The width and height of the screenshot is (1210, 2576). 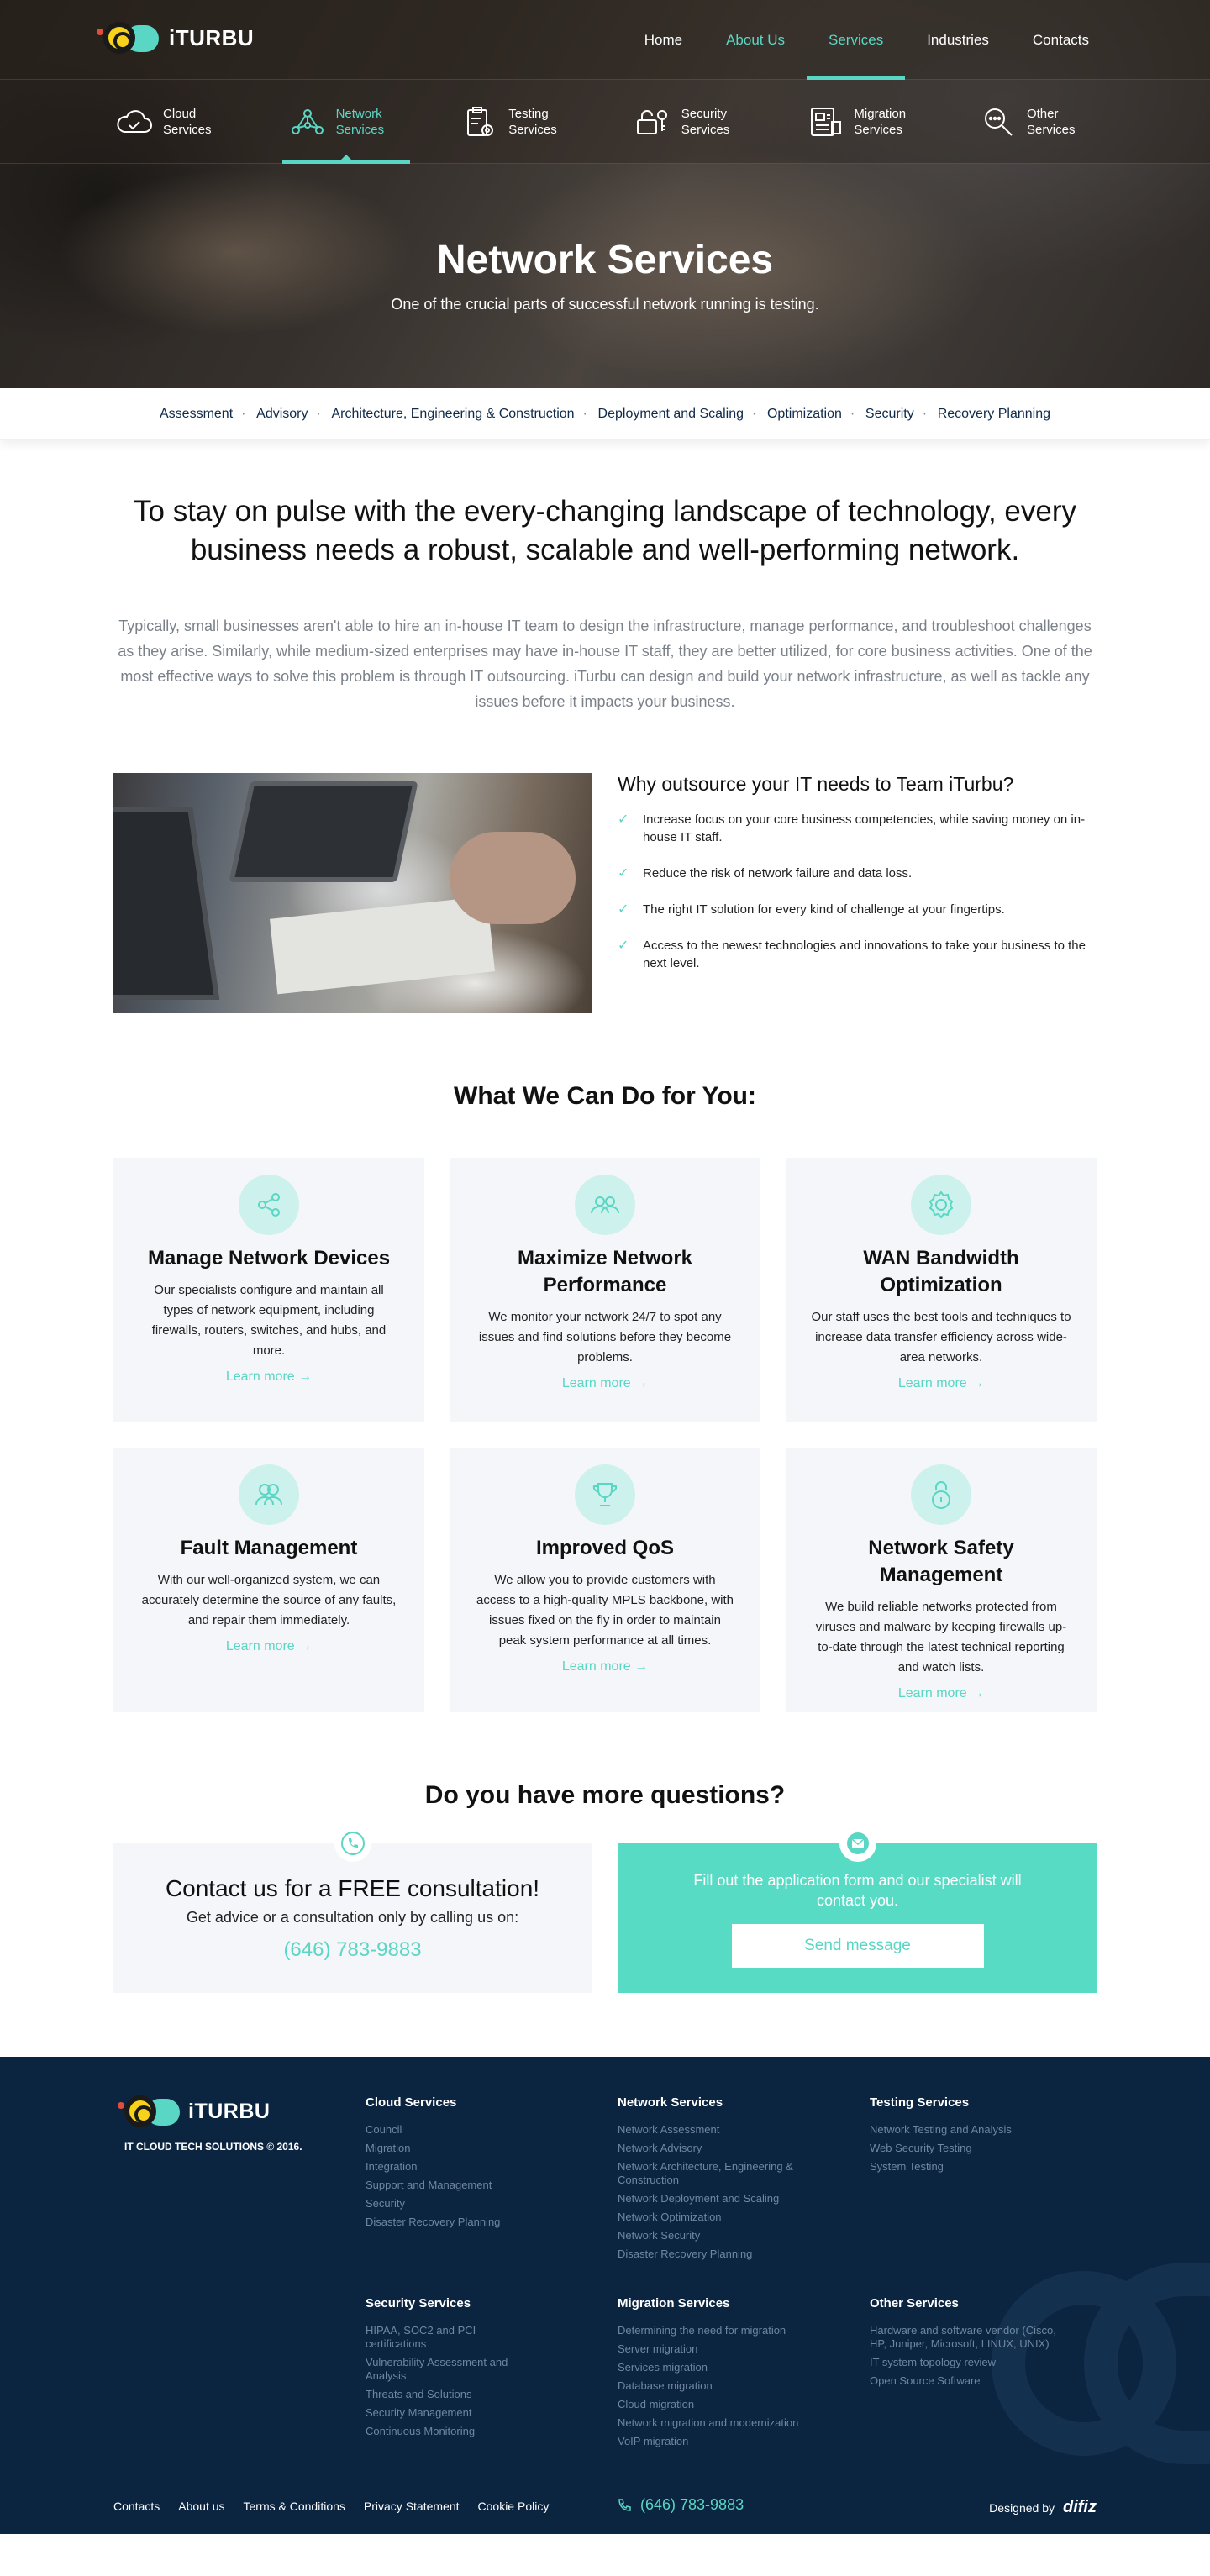 I want to click on anchor-recovery-planning: Recovery Planning, so click(x=992, y=414).